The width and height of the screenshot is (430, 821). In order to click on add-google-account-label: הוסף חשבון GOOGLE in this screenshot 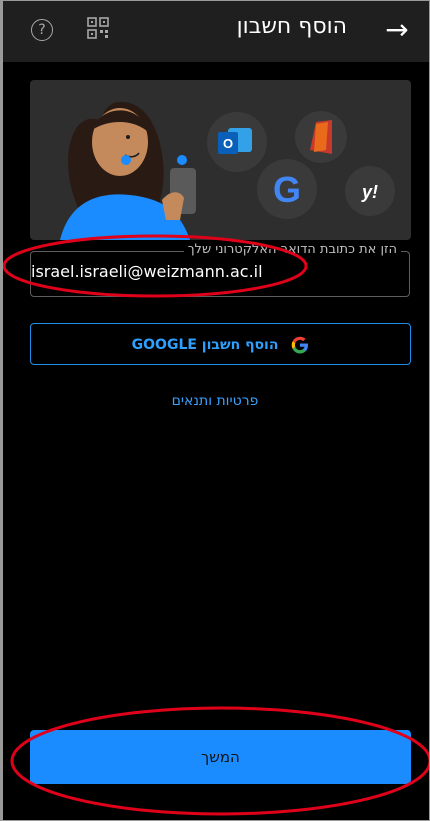, I will do `click(205, 345)`.